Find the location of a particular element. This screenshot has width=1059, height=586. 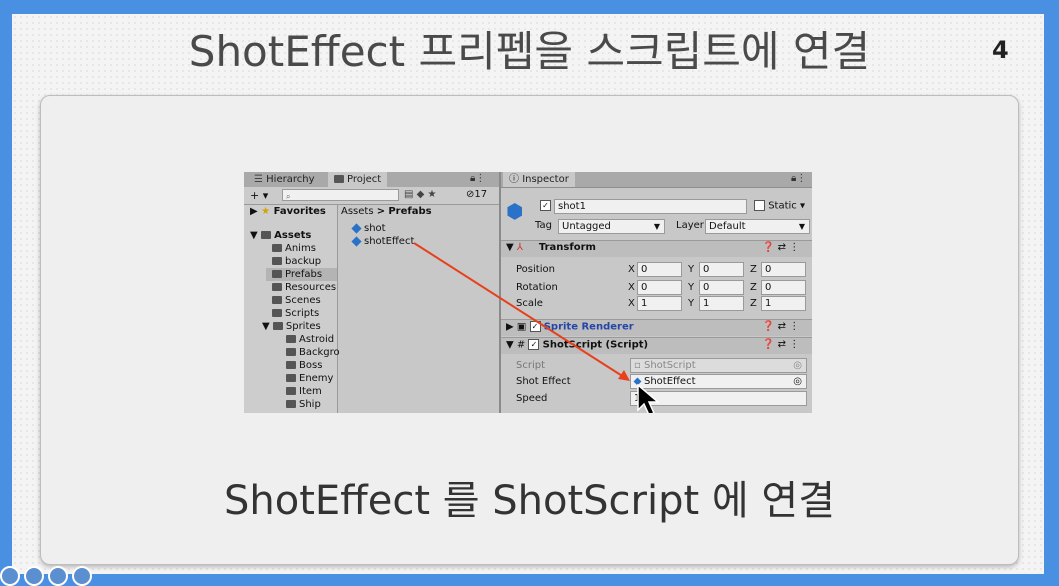

slide-caption: ShotEffect 를 ShotScript 에 연결 is located at coordinates (529, 501).